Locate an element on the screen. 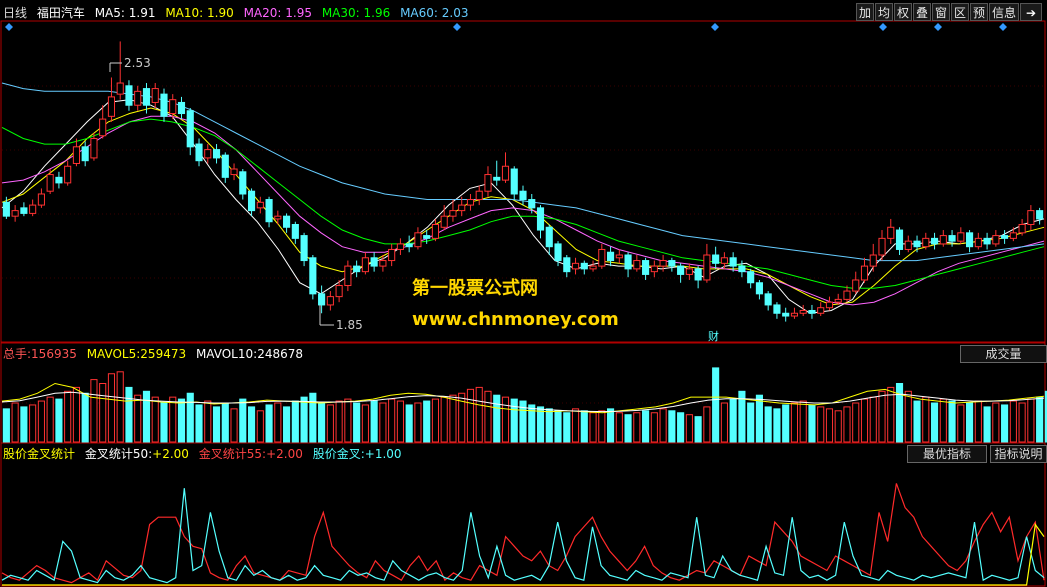 This screenshot has height=587, width=1047. volume-indicator-button: 成交量 is located at coordinates (1003, 354).